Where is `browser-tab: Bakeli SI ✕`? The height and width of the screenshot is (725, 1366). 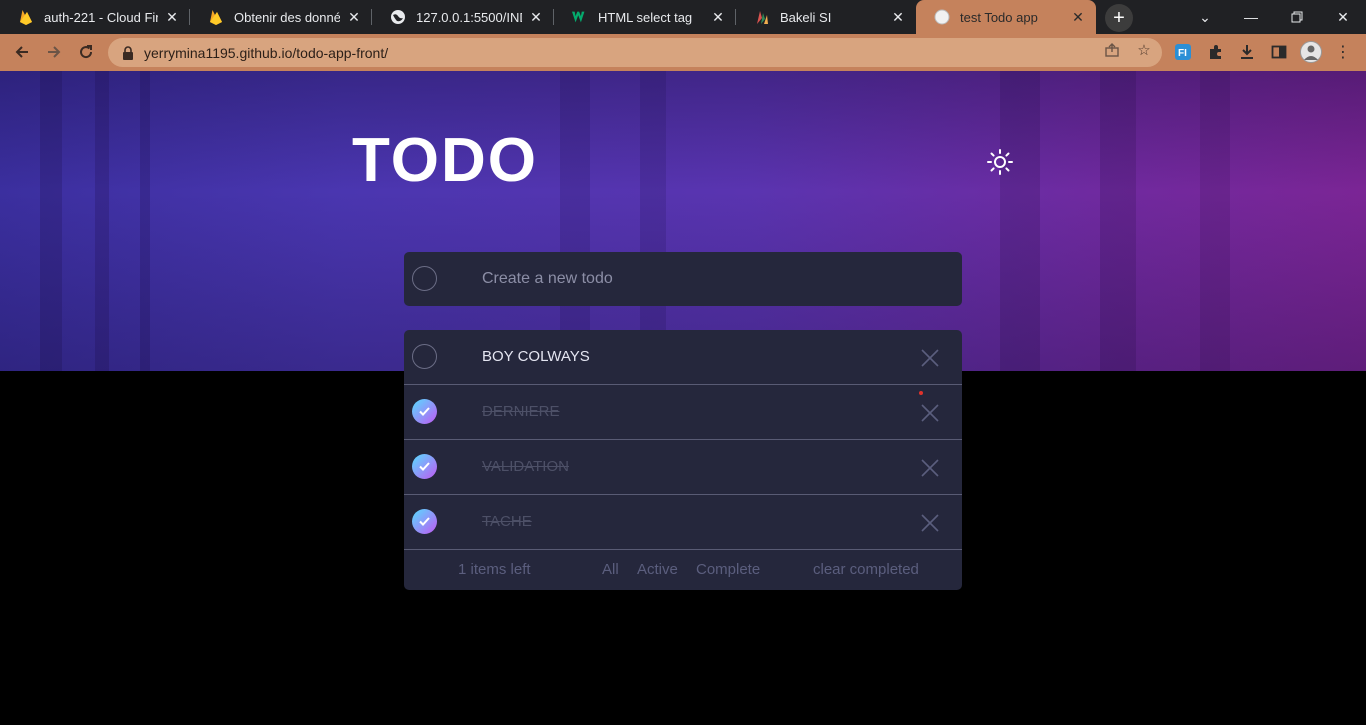 browser-tab: Bakeli SI ✕ is located at coordinates (826, 17).